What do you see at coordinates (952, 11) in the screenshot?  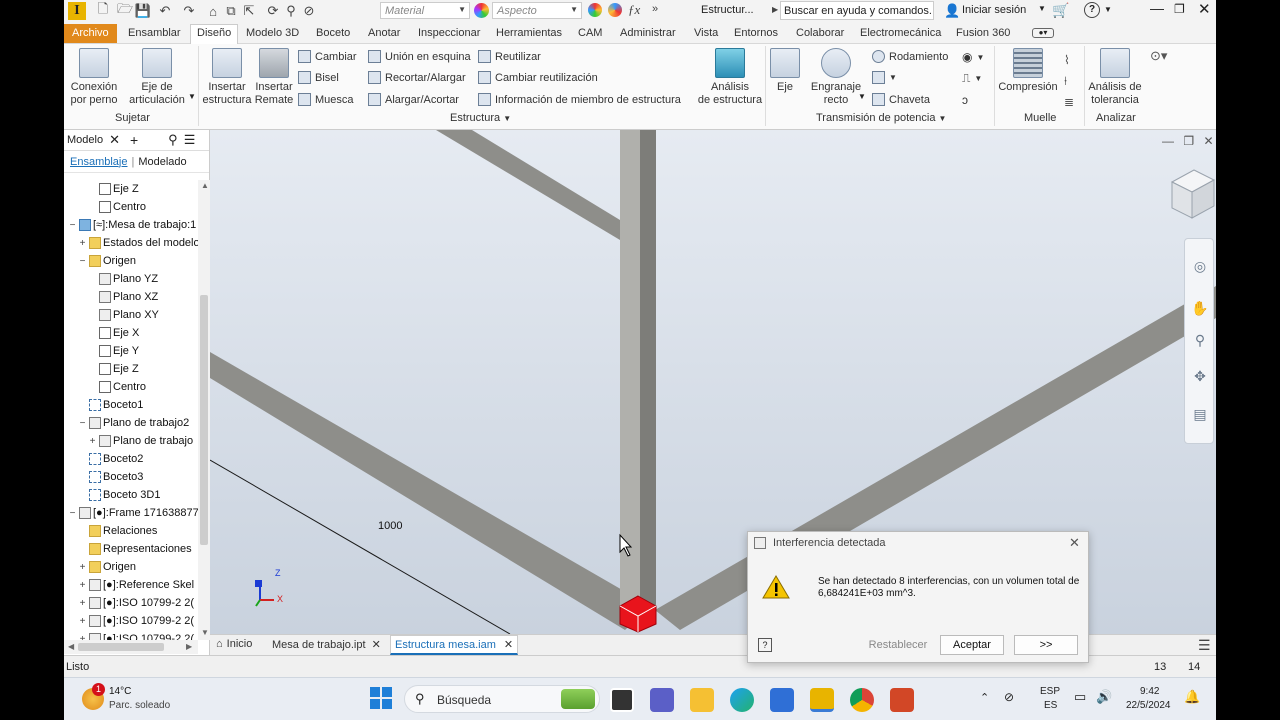 I see `user-icon: 👤` at bounding box center [952, 11].